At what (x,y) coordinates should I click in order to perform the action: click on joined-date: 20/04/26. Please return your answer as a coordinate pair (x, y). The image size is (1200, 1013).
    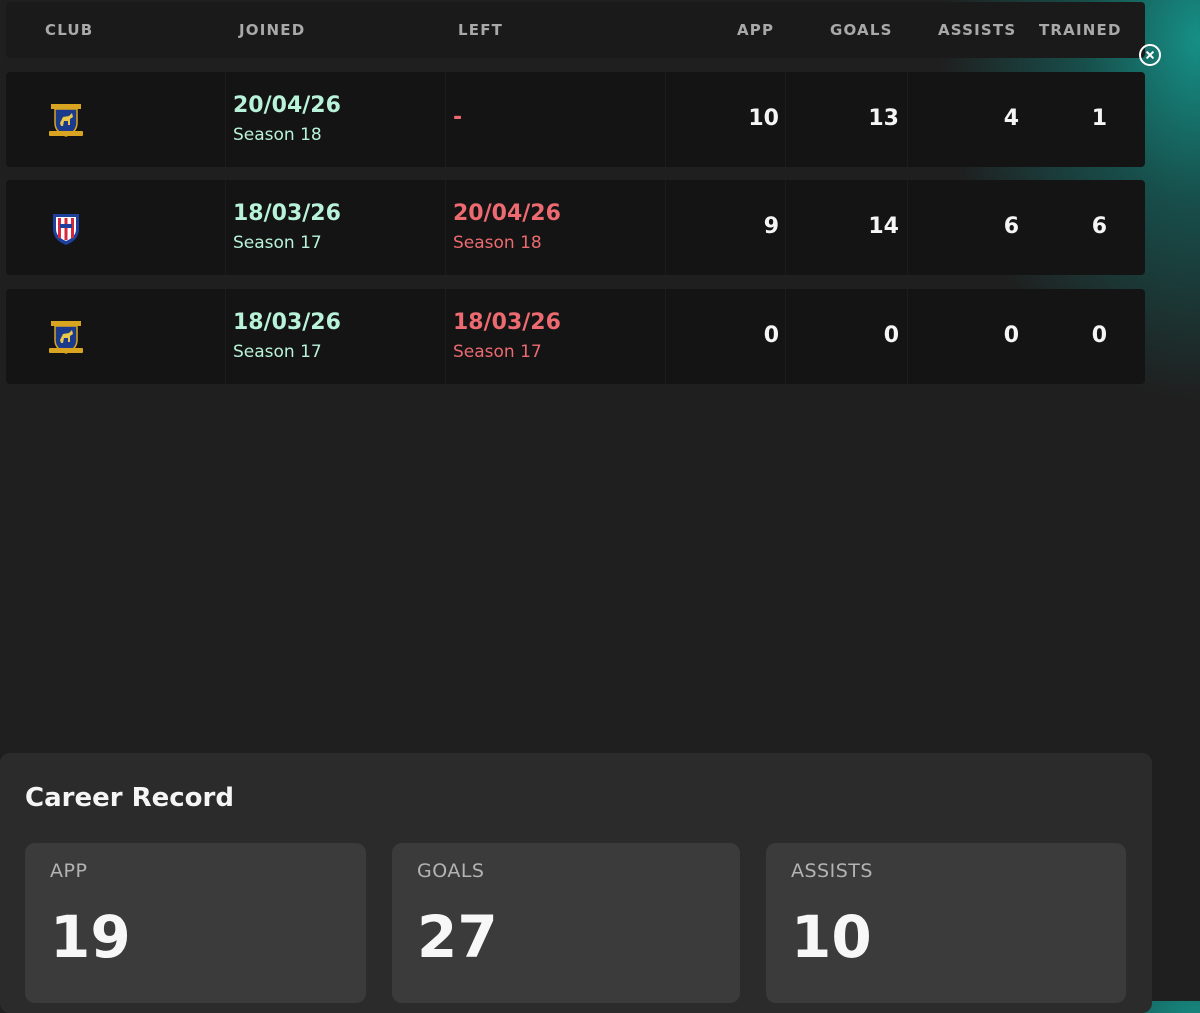
    Looking at the image, I should click on (287, 105).